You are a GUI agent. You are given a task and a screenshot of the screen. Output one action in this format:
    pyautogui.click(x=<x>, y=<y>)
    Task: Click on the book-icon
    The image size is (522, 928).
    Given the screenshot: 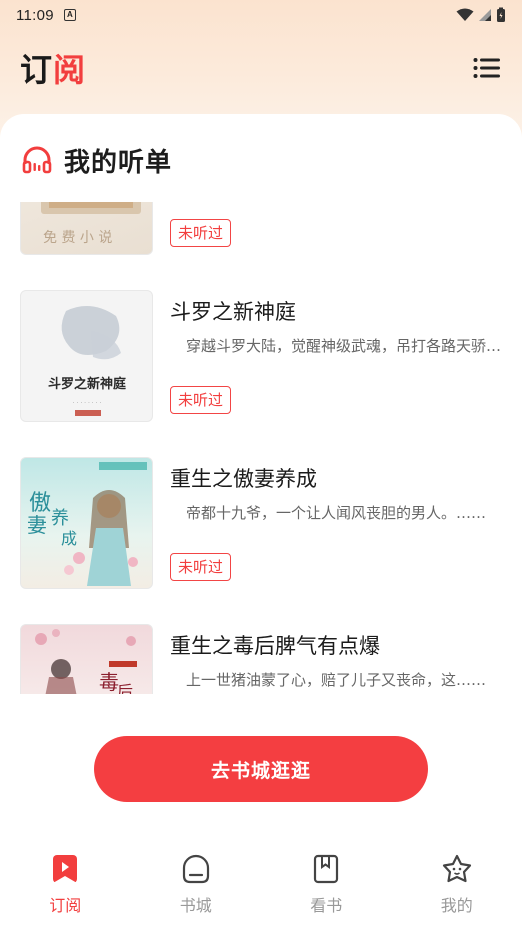 What is the action you would take?
    pyautogui.click(x=326, y=869)
    